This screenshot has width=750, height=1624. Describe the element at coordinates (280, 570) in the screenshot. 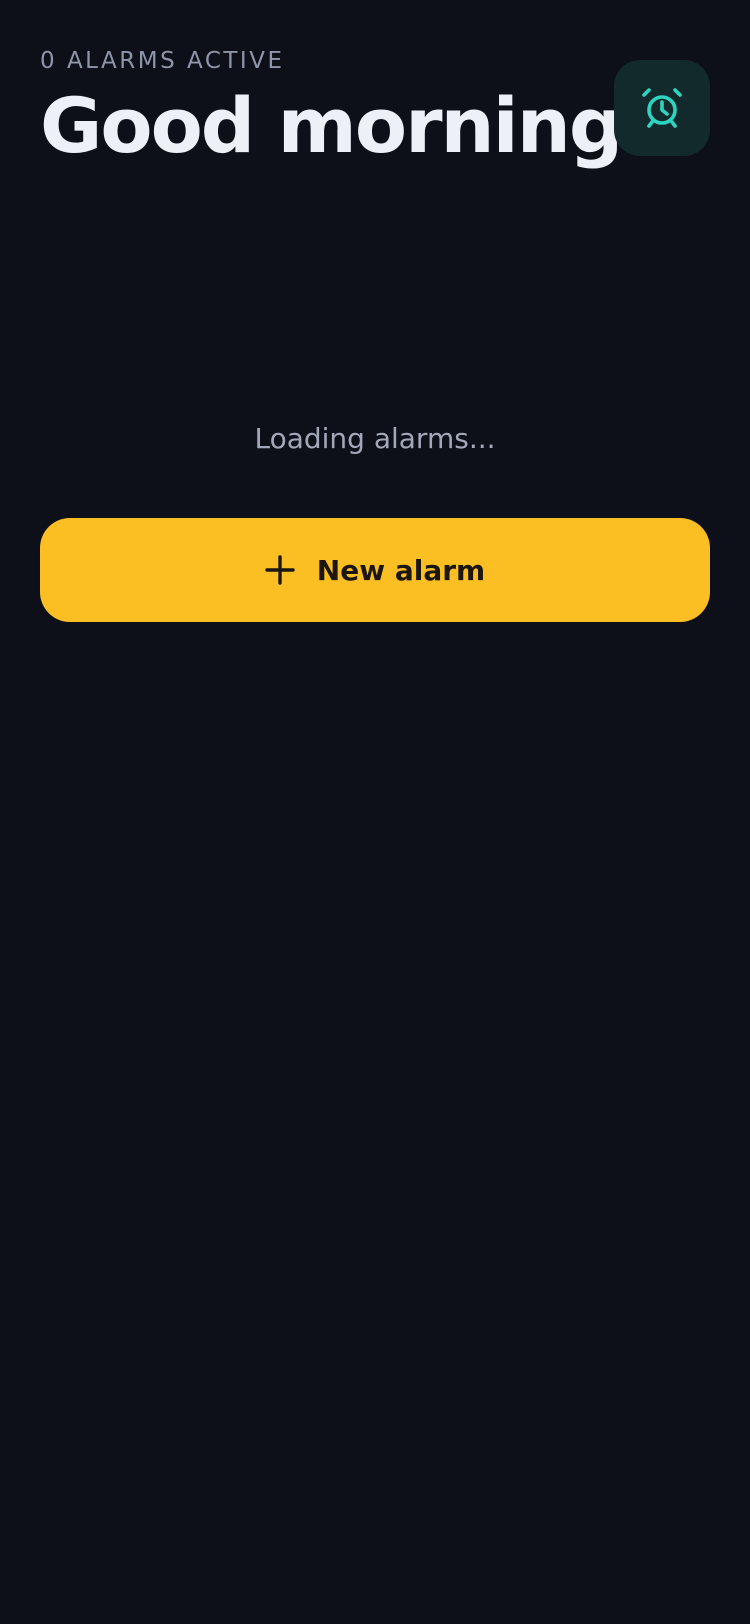

I see `plus-icon` at that location.